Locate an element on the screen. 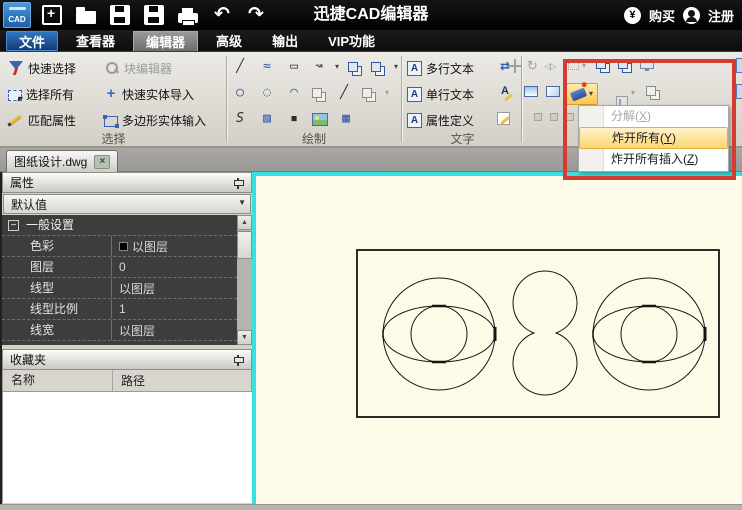  point-icon: ▪ is located at coordinates (294, 119).